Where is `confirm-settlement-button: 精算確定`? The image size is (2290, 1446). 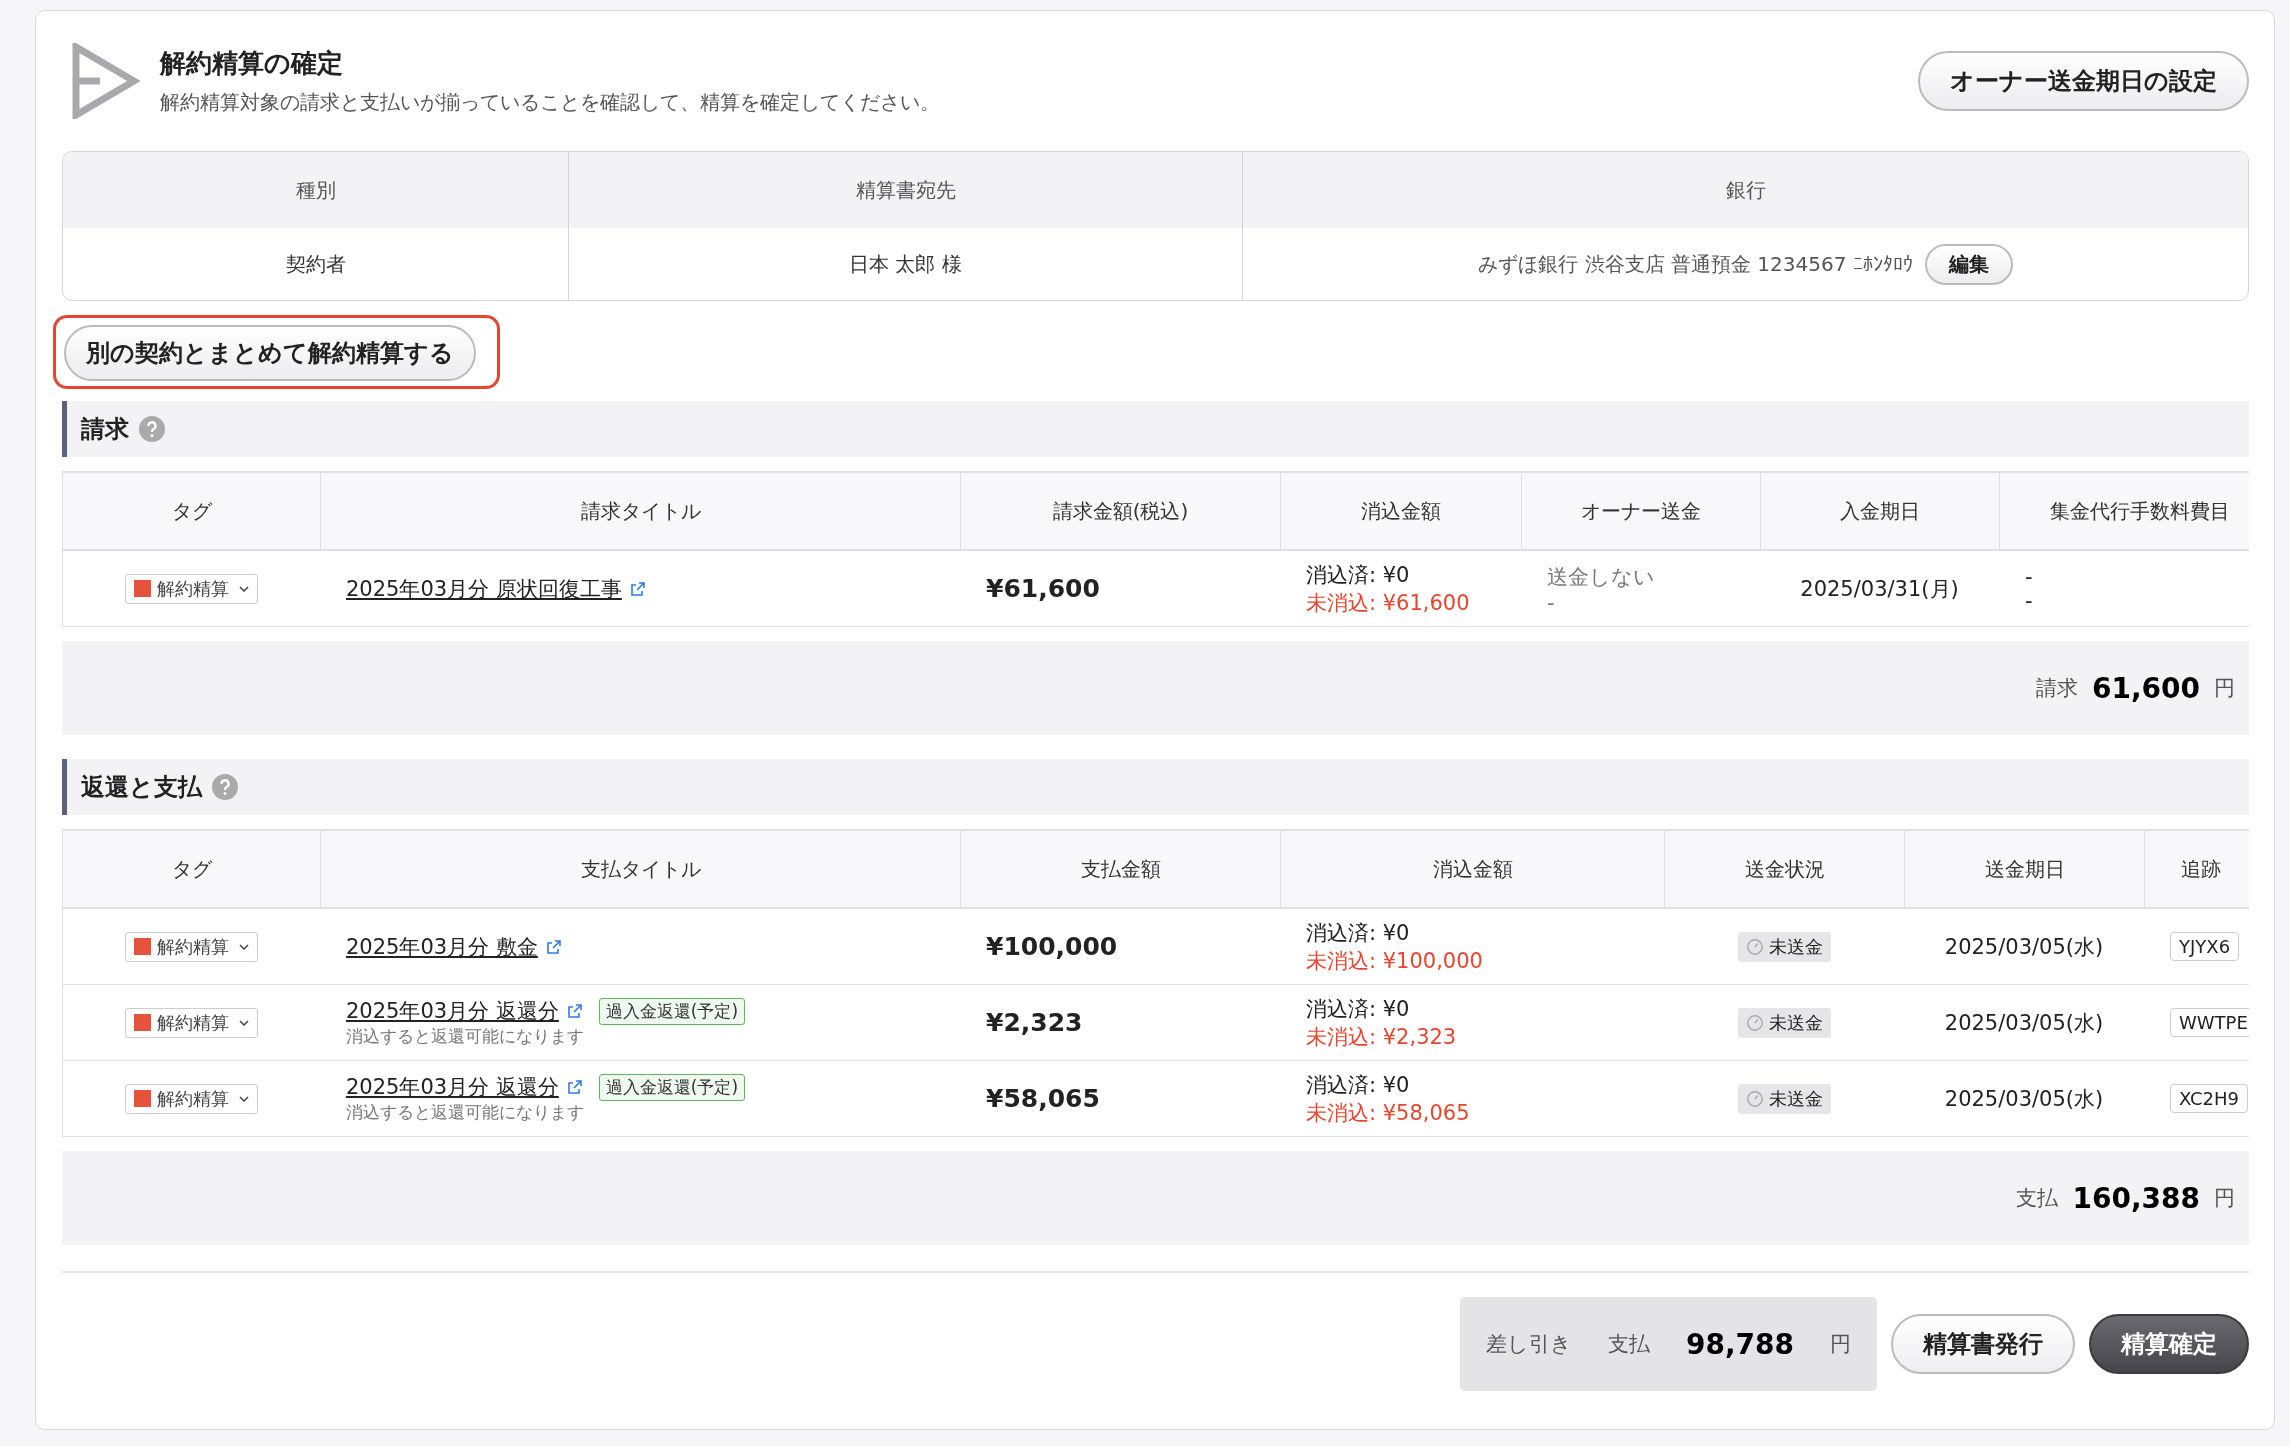 confirm-settlement-button: 精算確定 is located at coordinates (2169, 1344).